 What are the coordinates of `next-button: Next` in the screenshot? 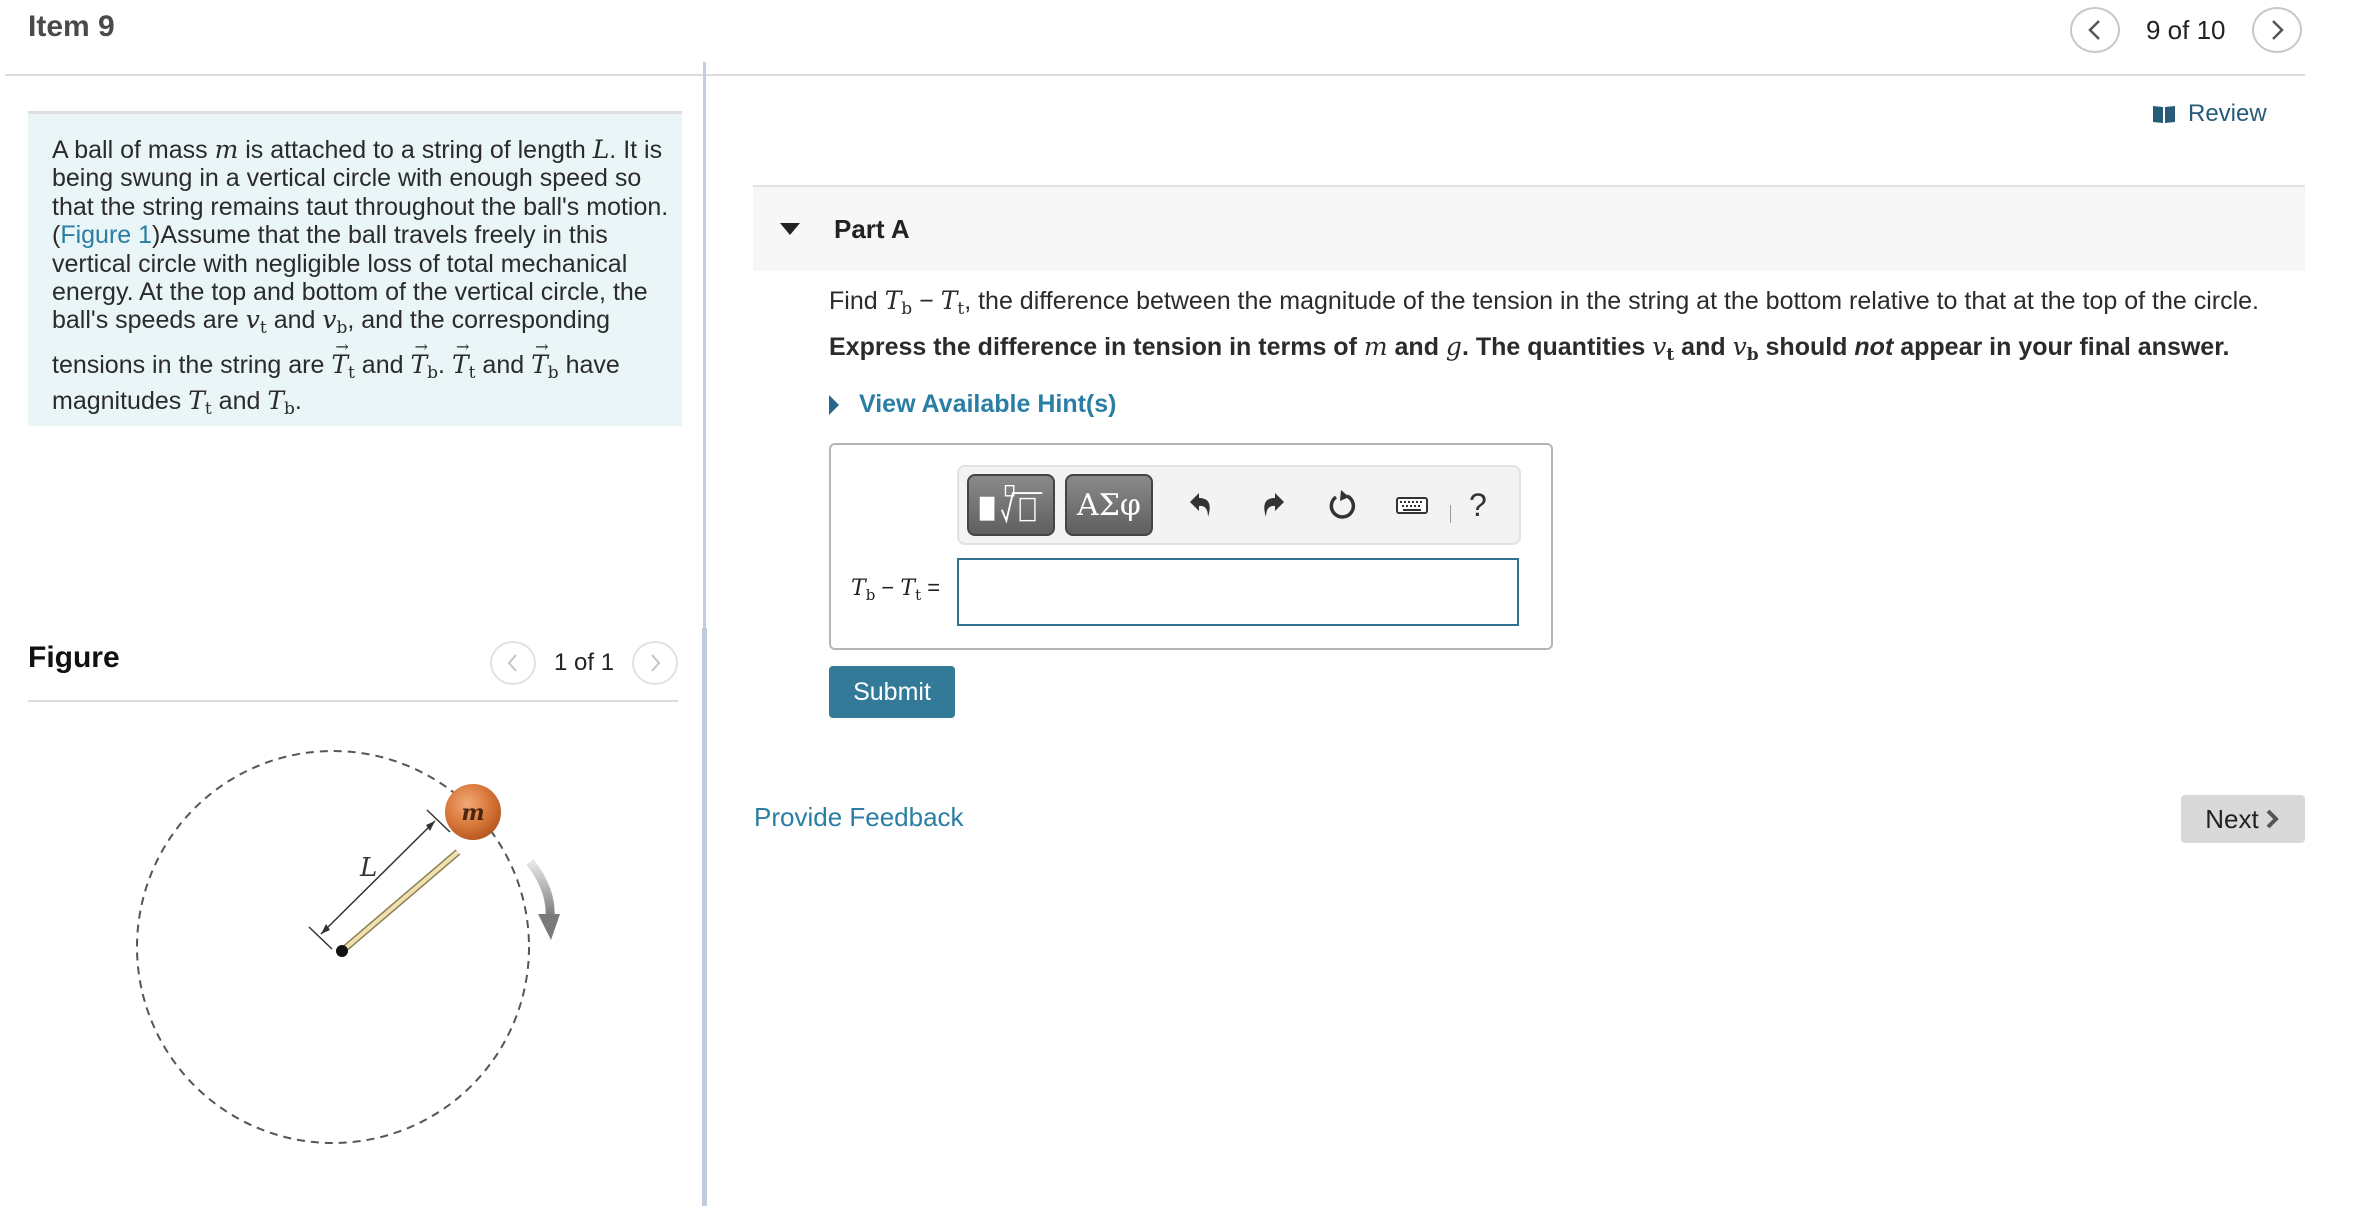 It's located at (2243, 819).